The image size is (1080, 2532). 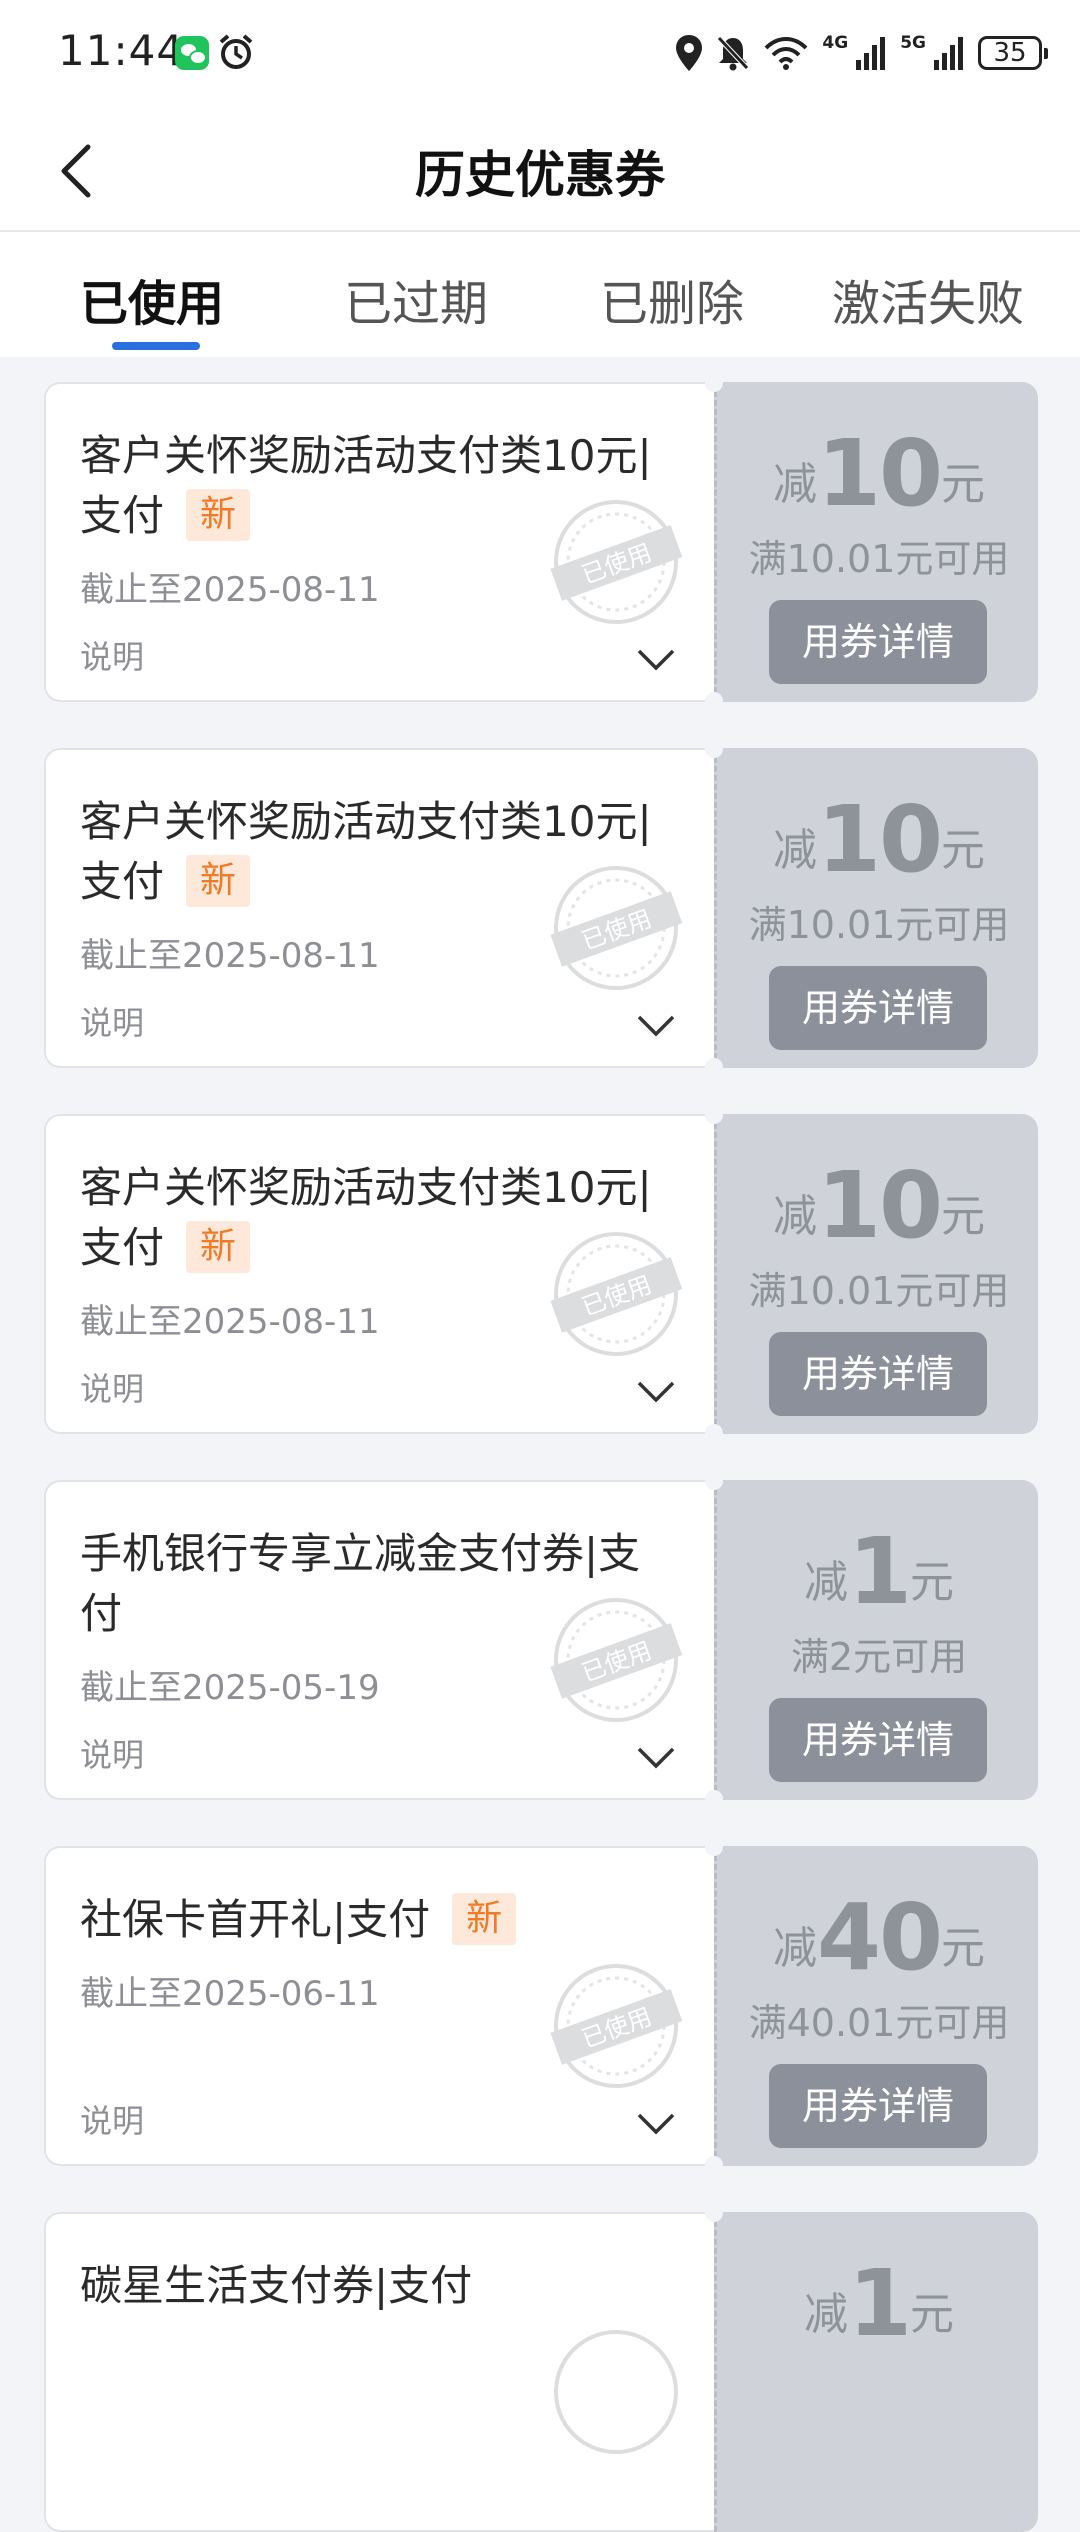 I want to click on coupon-expire-date: 截止至2025-05-19, so click(x=230, y=1688).